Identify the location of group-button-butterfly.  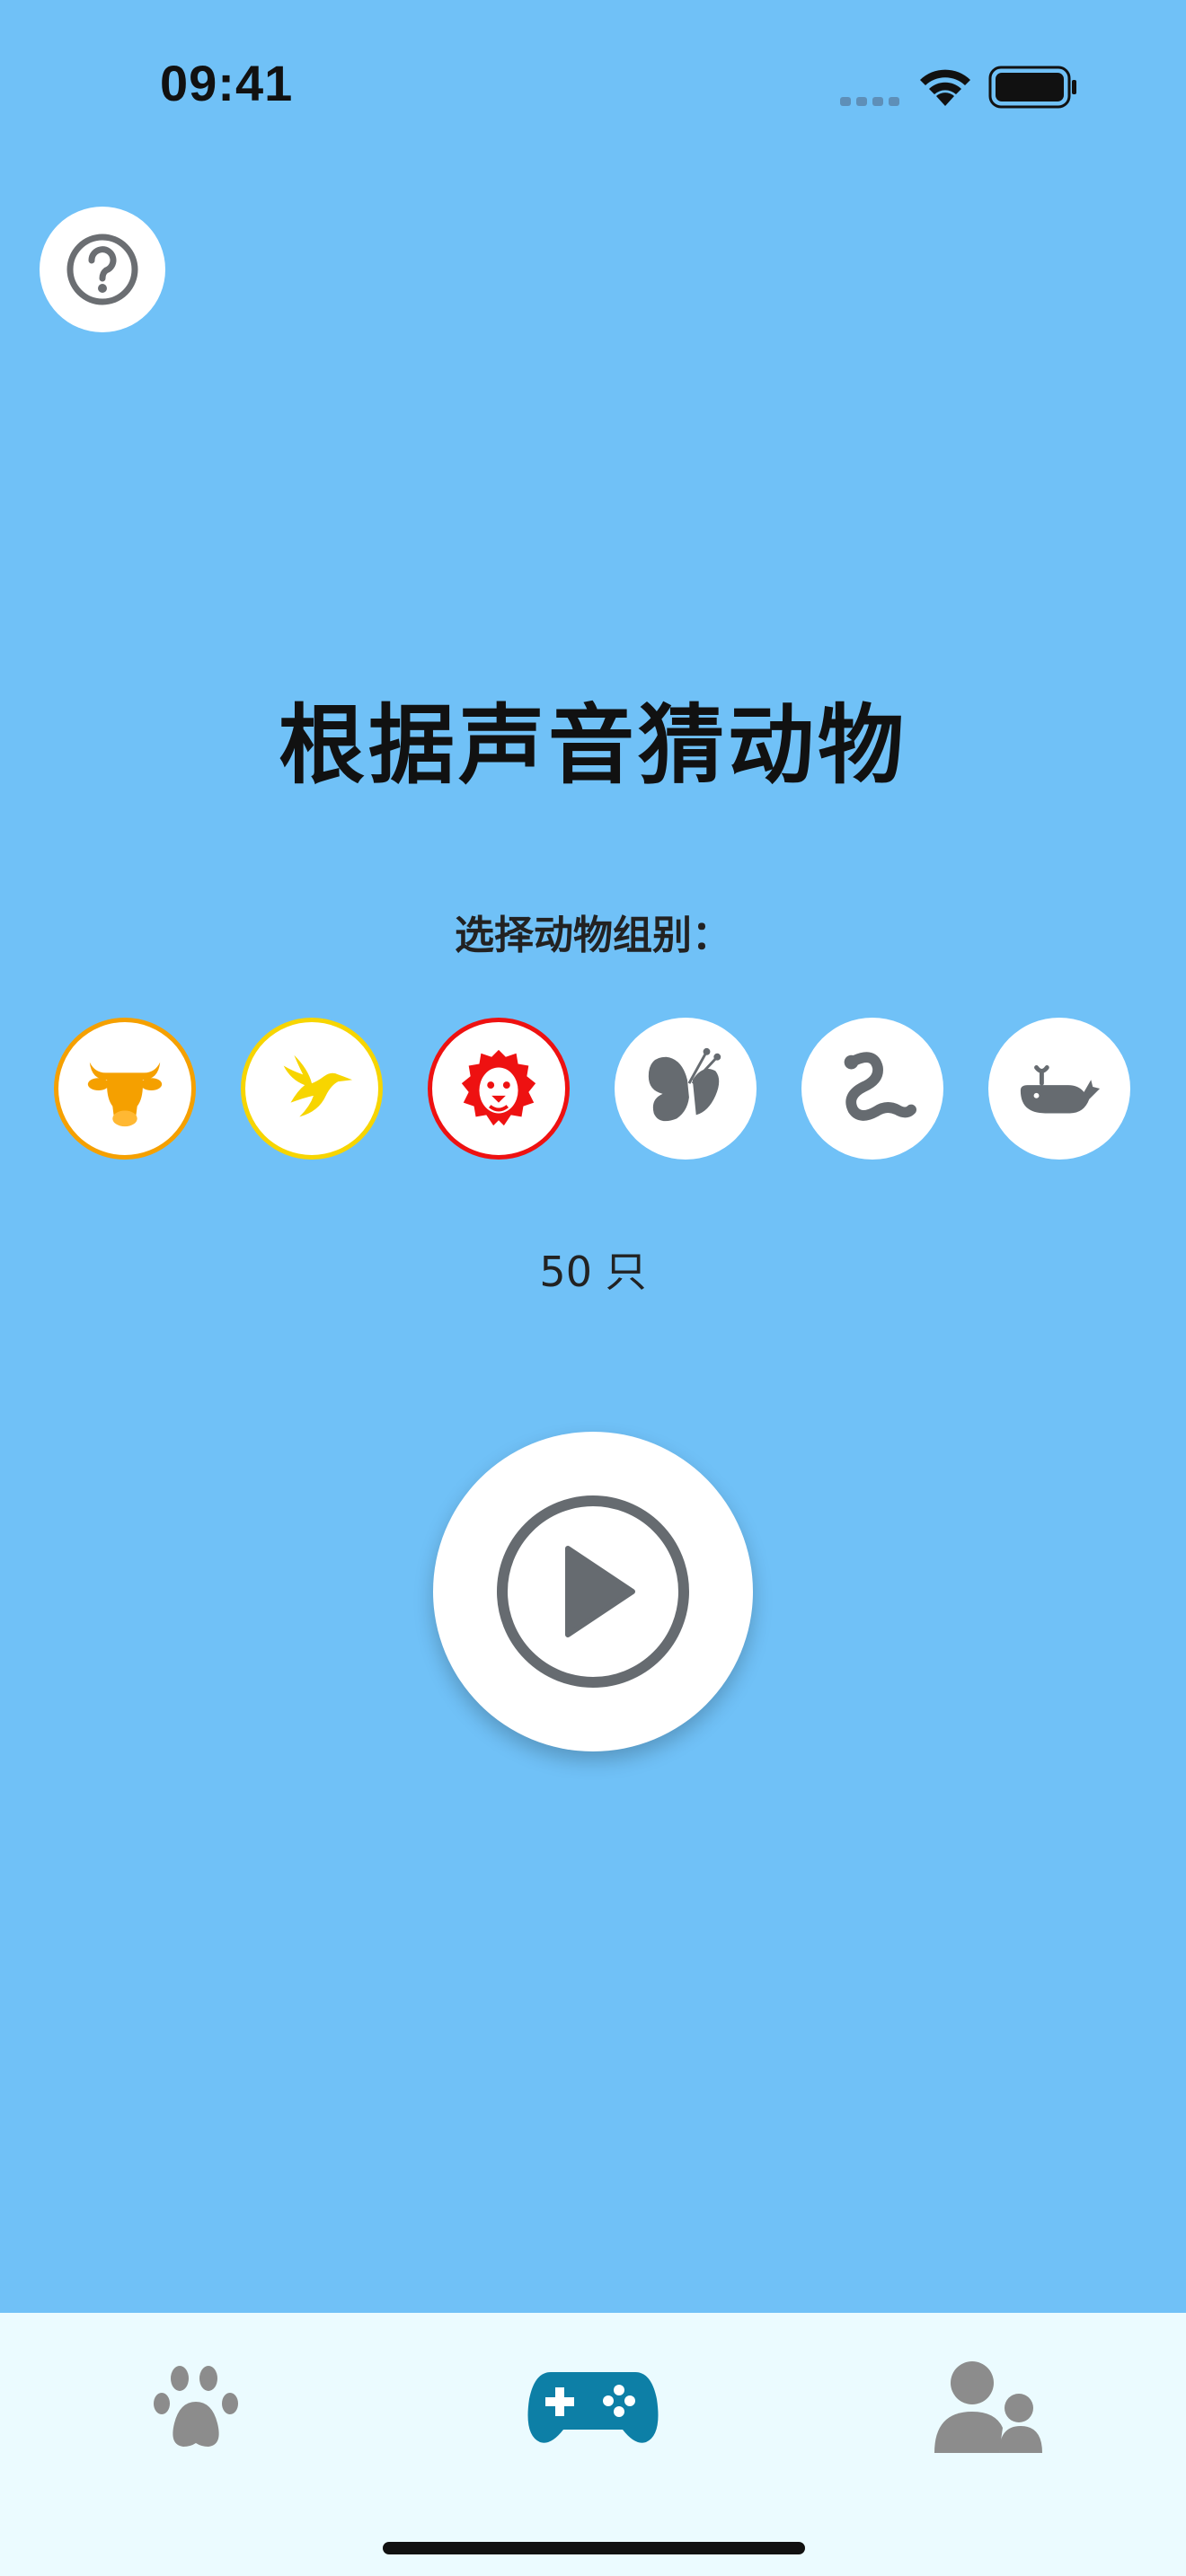
(686, 1089).